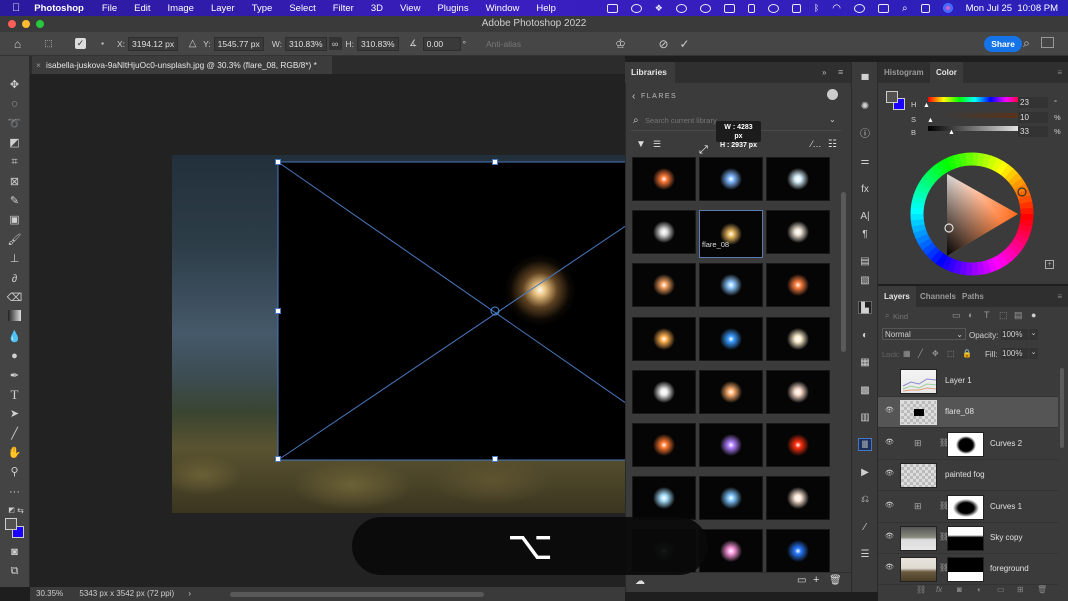 The height and width of the screenshot is (601, 1068). I want to click on saturation-slider-thumb: ▲, so click(930, 120).